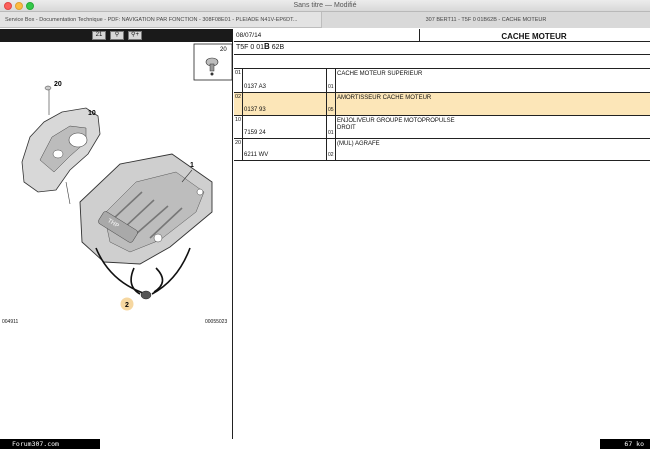  Describe the element at coordinates (61, 156) in the screenshot. I see `engine-side-trim-part` at that location.